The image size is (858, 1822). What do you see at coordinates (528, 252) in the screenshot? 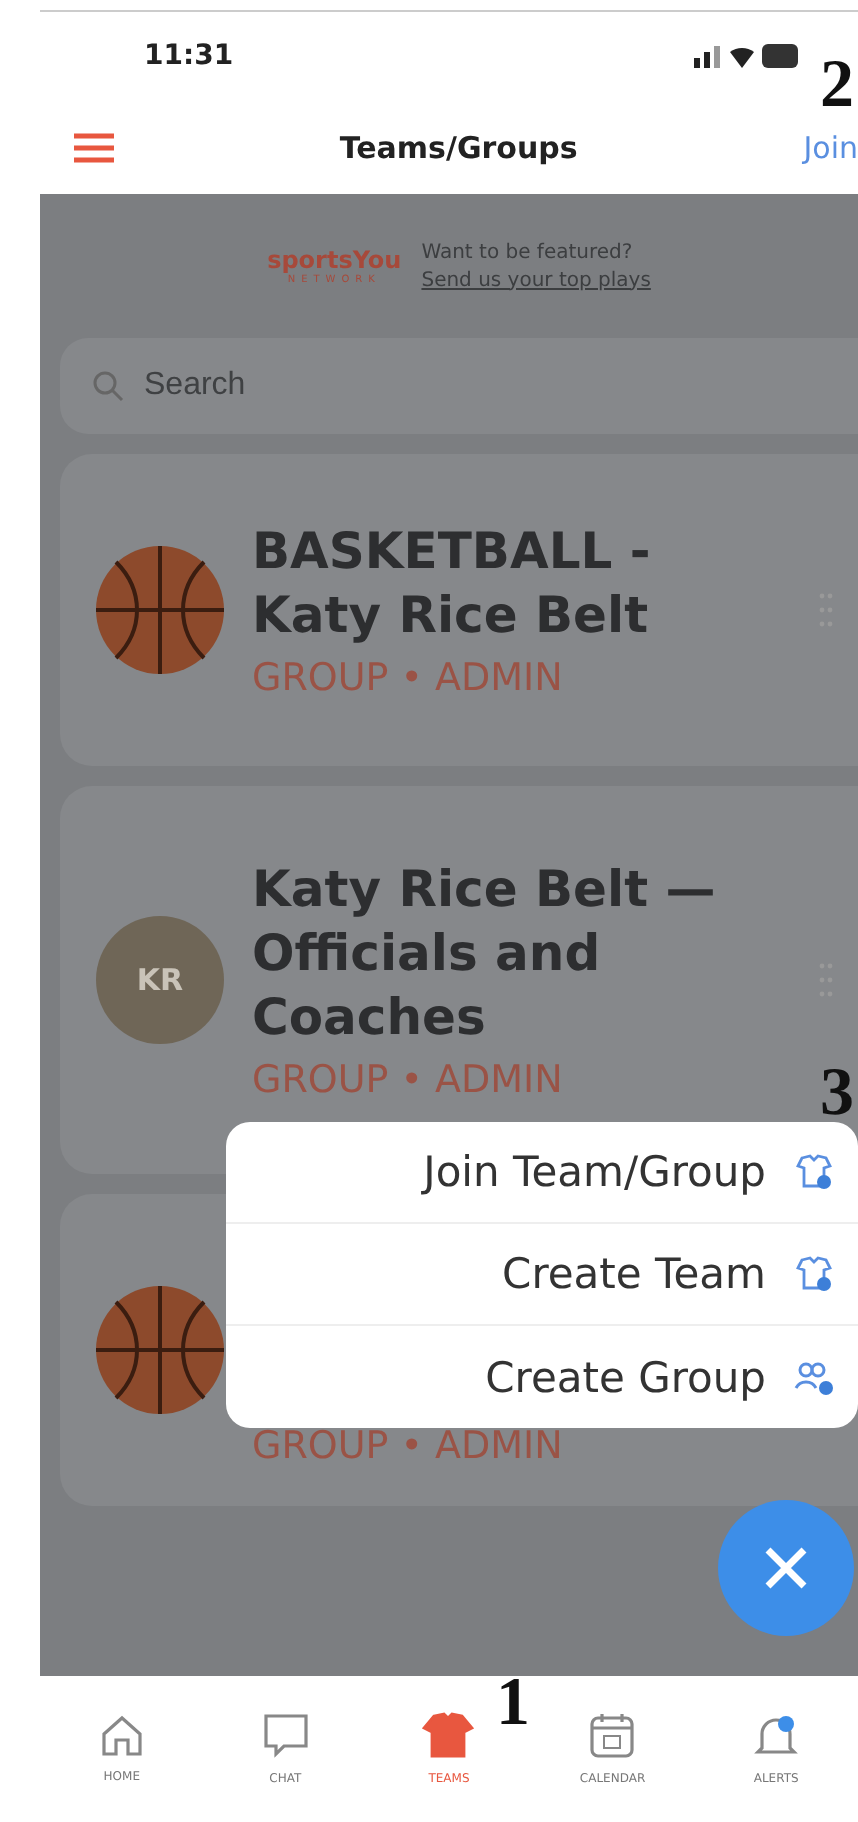
I see `banner-text: Want to be featured?` at bounding box center [528, 252].